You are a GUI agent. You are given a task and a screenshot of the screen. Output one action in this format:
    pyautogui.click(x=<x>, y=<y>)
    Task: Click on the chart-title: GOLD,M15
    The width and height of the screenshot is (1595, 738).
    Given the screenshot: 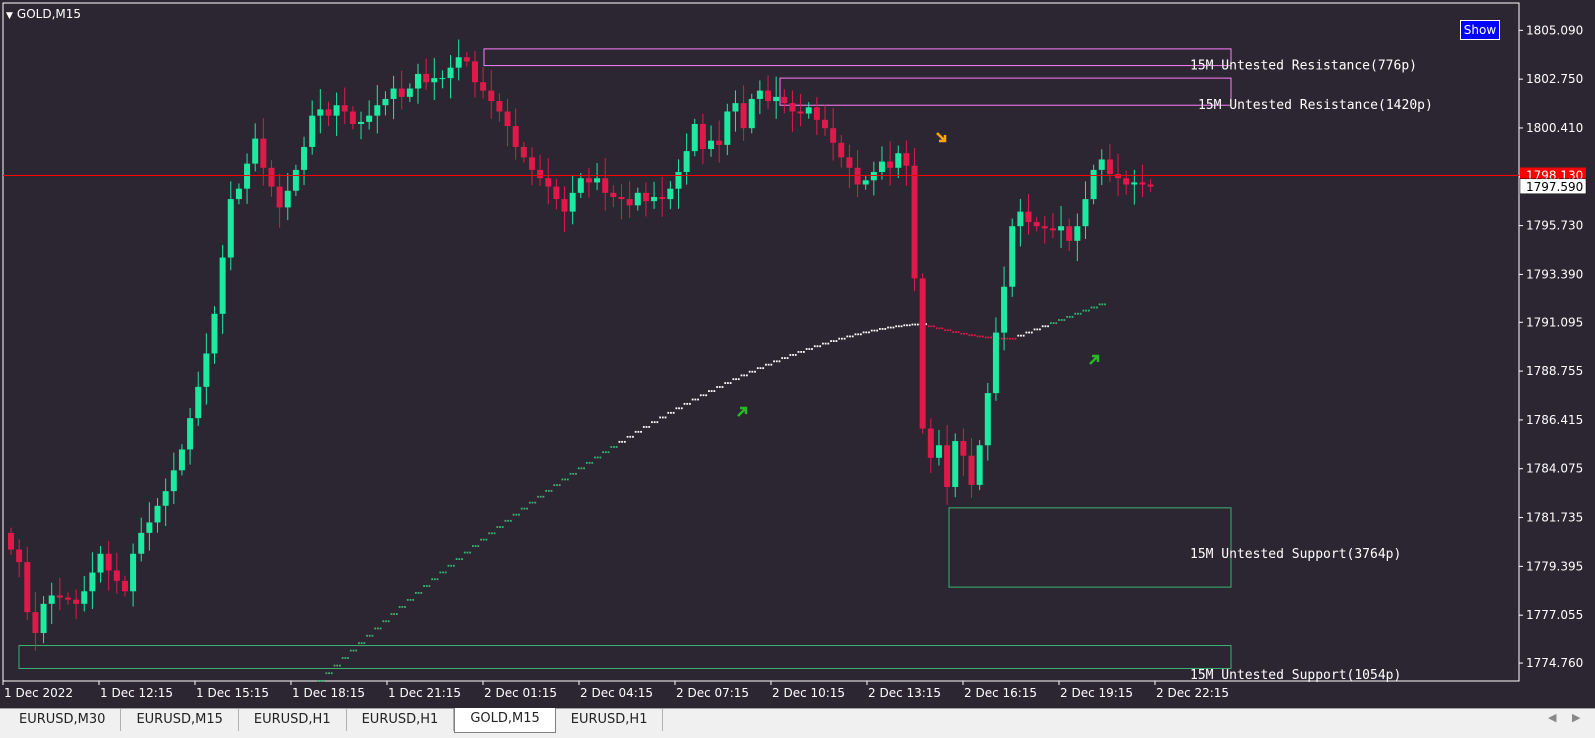 What is the action you would take?
    pyautogui.click(x=49, y=14)
    